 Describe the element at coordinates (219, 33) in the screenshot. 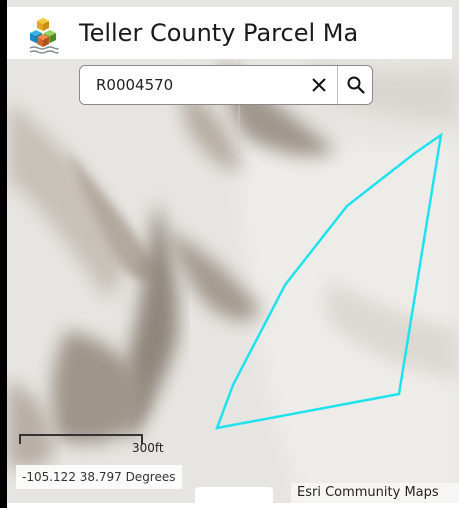

I see `app-title: Teller County Parcel Ma` at that location.